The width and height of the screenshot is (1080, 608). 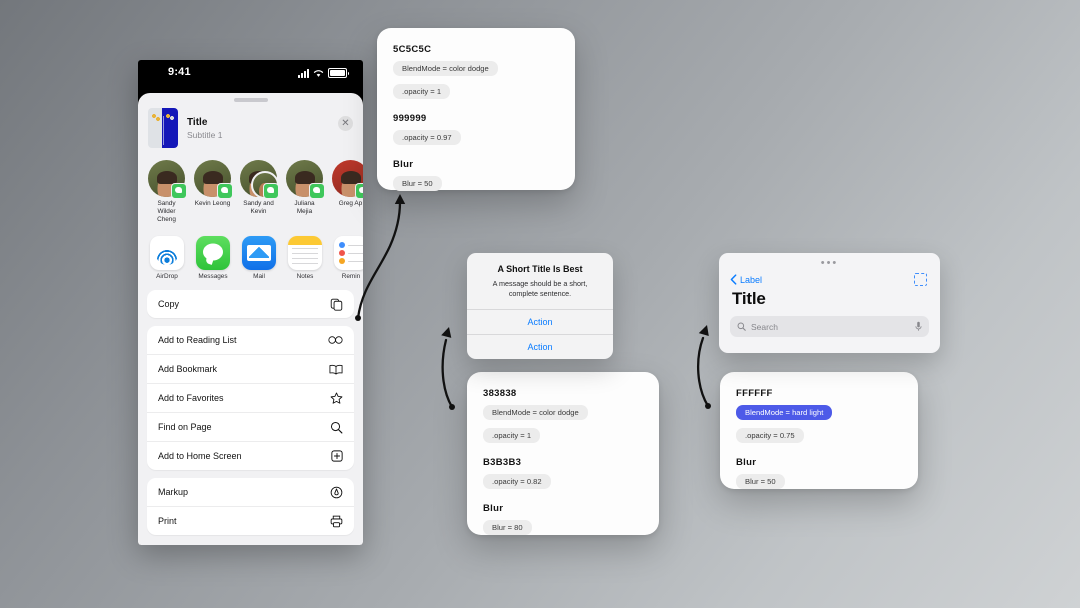 What do you see at coordinates (380, 257) in the screenshot?
I see `arrow-phone-to-card-a` at bounding box center [380, 257].